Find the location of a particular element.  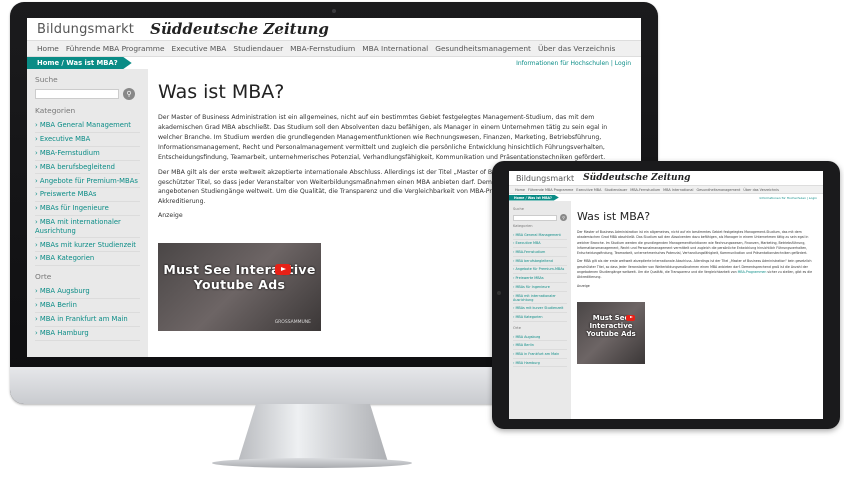

tablet-sidebar-item-kategorien: MBA Kategorien is located at coordinates (540, 317).